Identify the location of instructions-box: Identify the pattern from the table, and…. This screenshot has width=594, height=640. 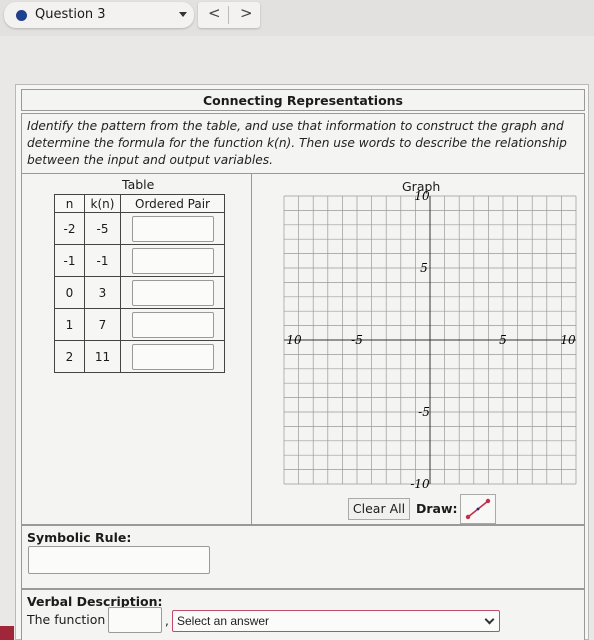
(303, 144).